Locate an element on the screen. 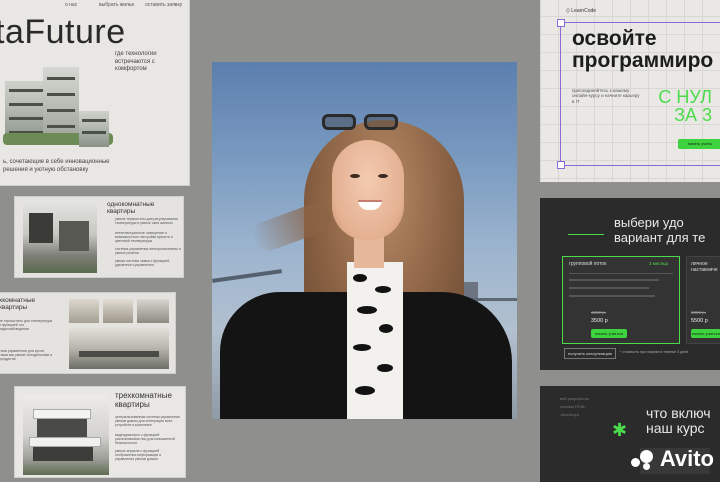 Image resolution: width=720 pixels, height=482 pixels. brand-title: taFuture is located at coordinates (63, 32).